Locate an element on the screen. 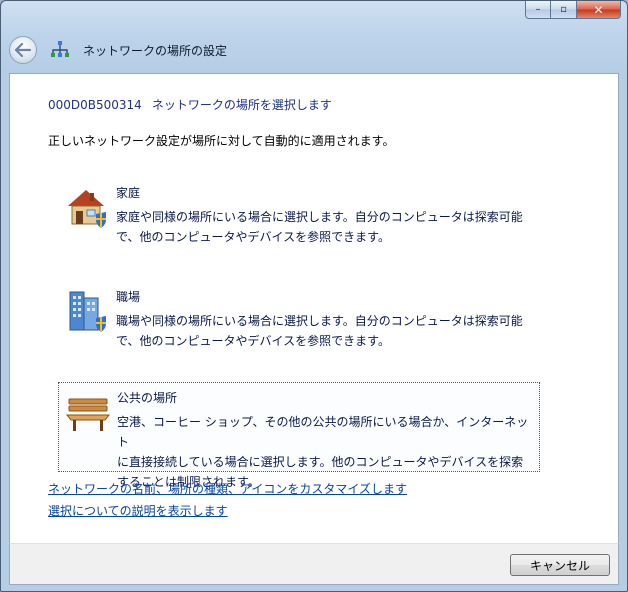 The image size is (628, 592). park-bench-icon is located at coordinates (88, 414).